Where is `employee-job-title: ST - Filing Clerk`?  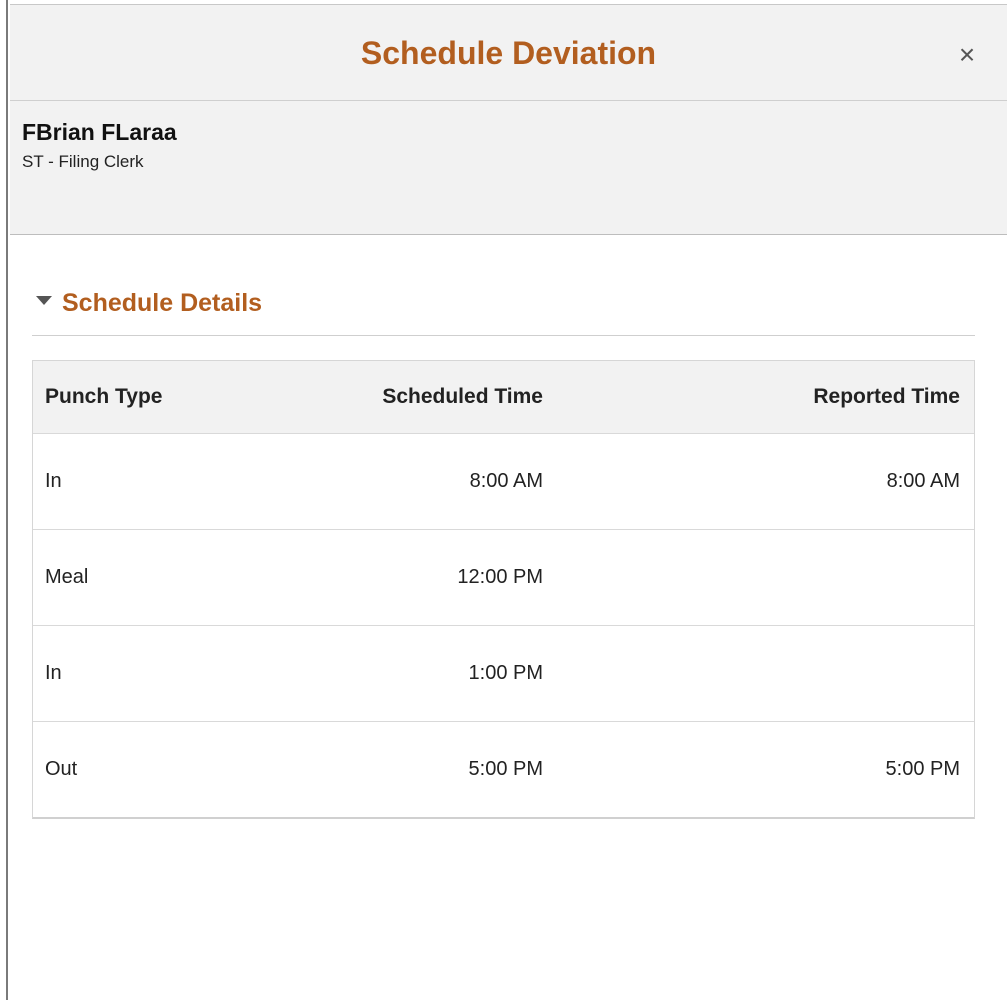
employee-job-title: ST - Filing Clerk is located at coordinates (83, 161).